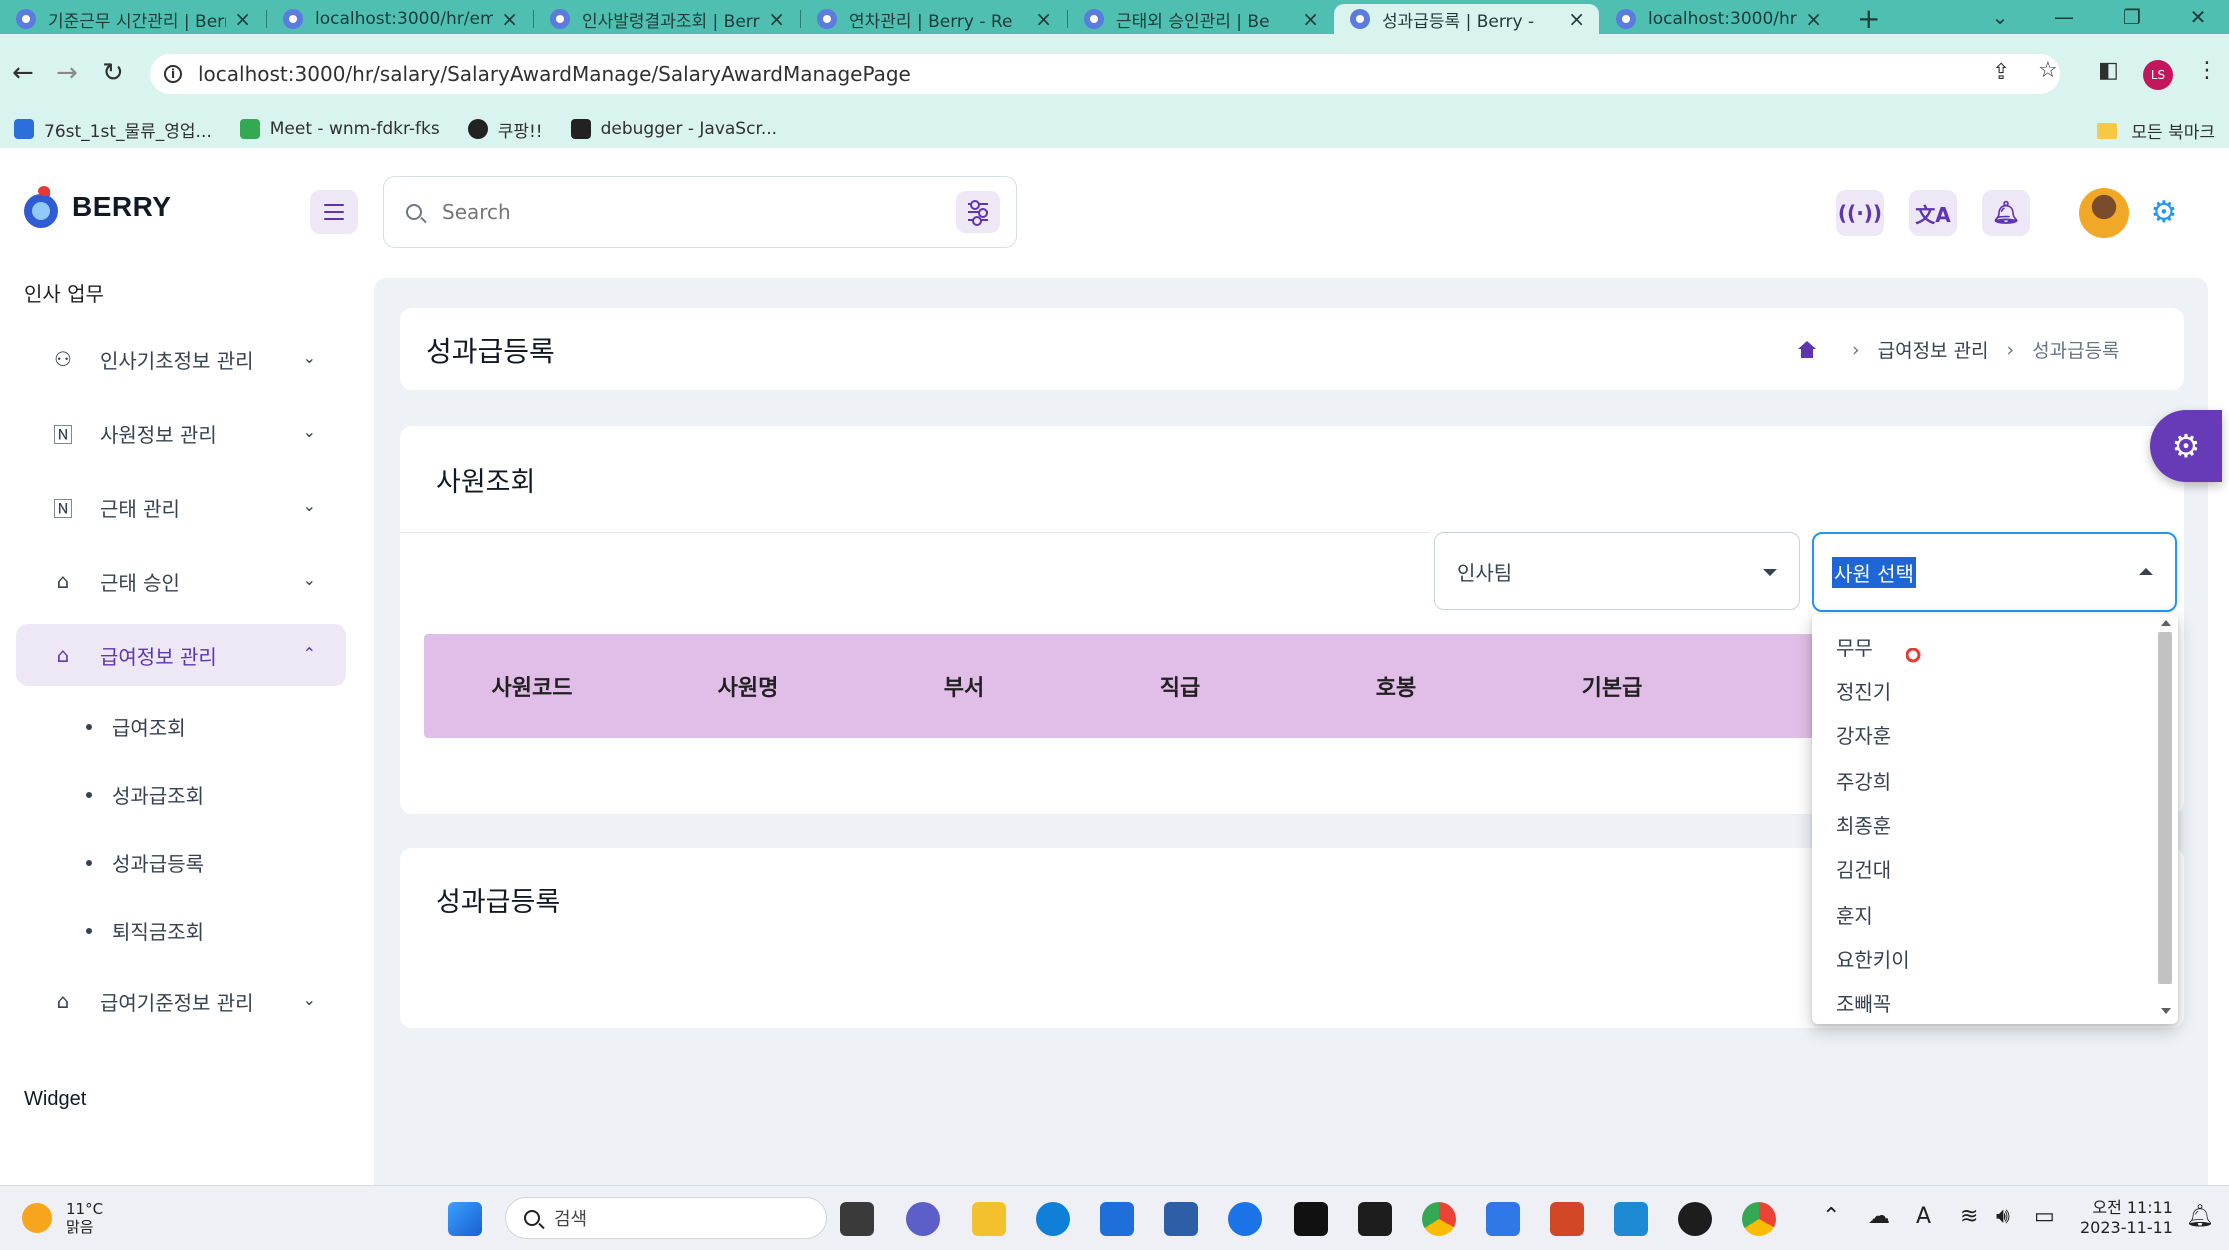 The image size is (2229, 1250). Describe the element at coordinates (2044, 1216) in the screenshot. I see `battery-icon: ▭` at that location.